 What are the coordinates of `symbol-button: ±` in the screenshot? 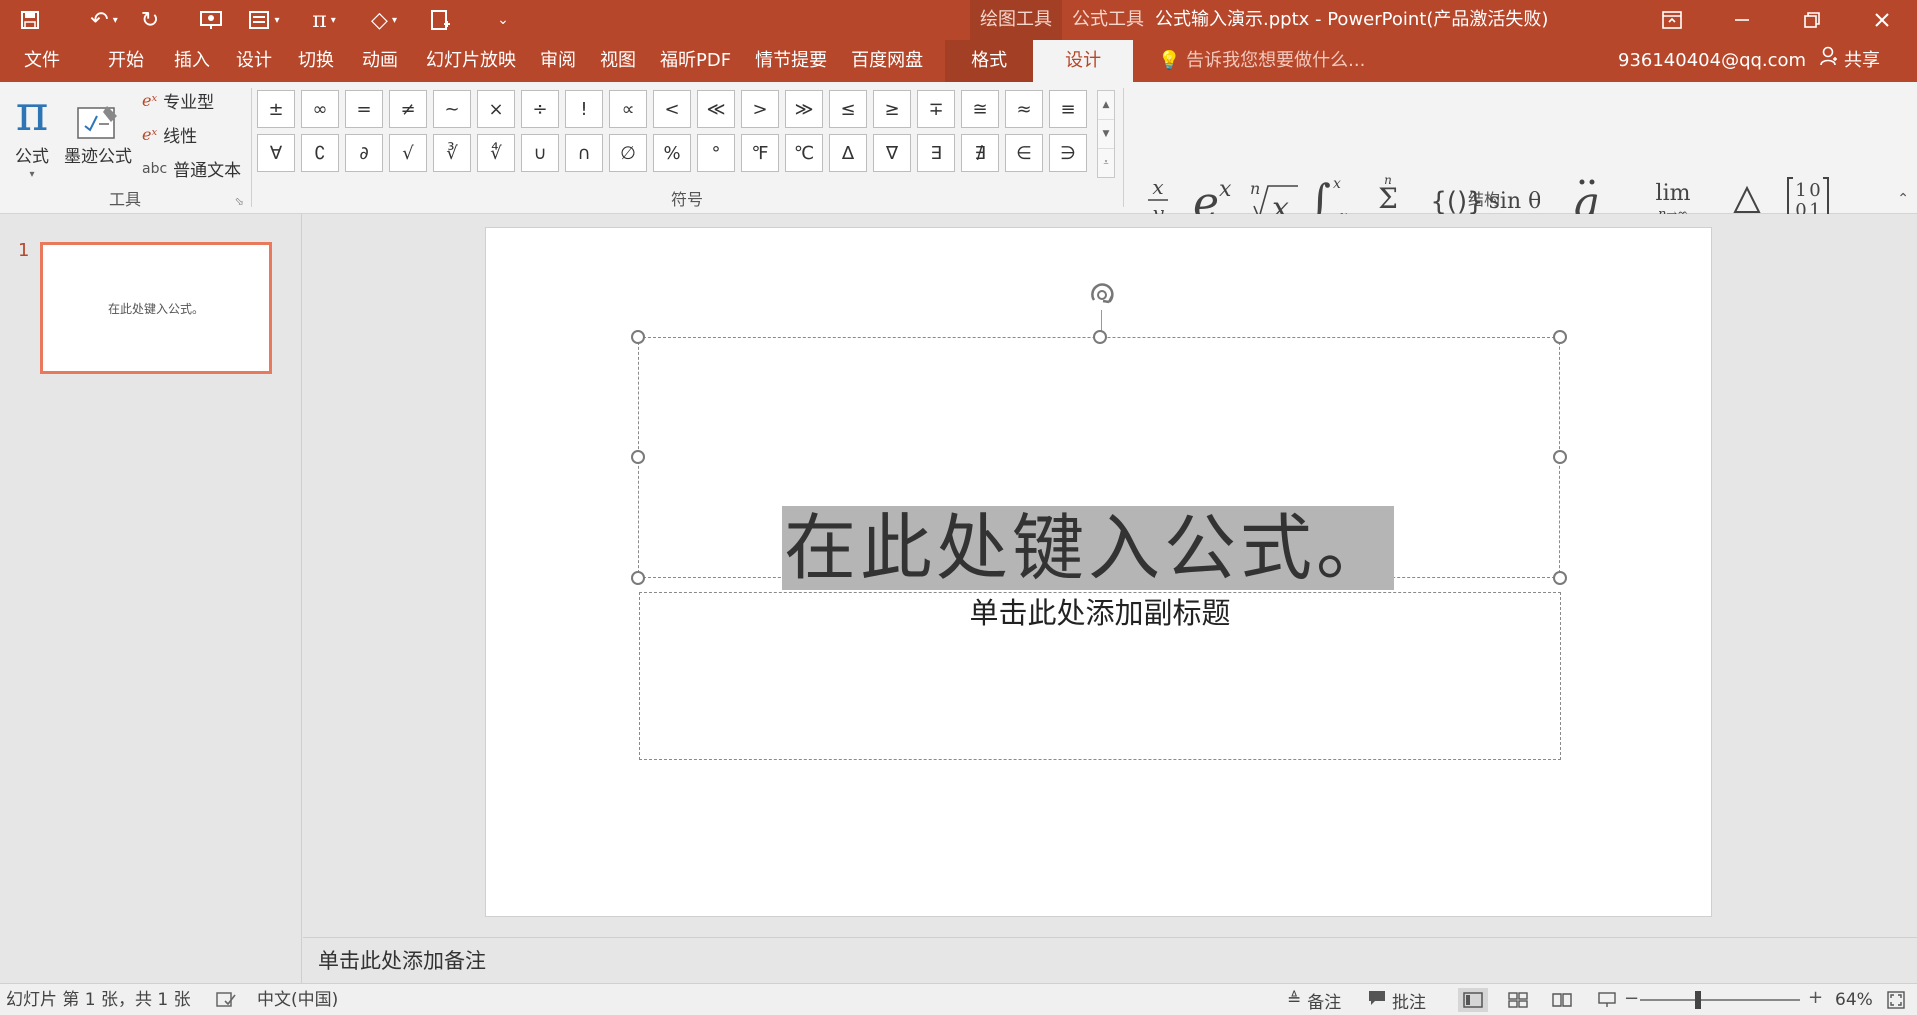 It's located at (276, 109).